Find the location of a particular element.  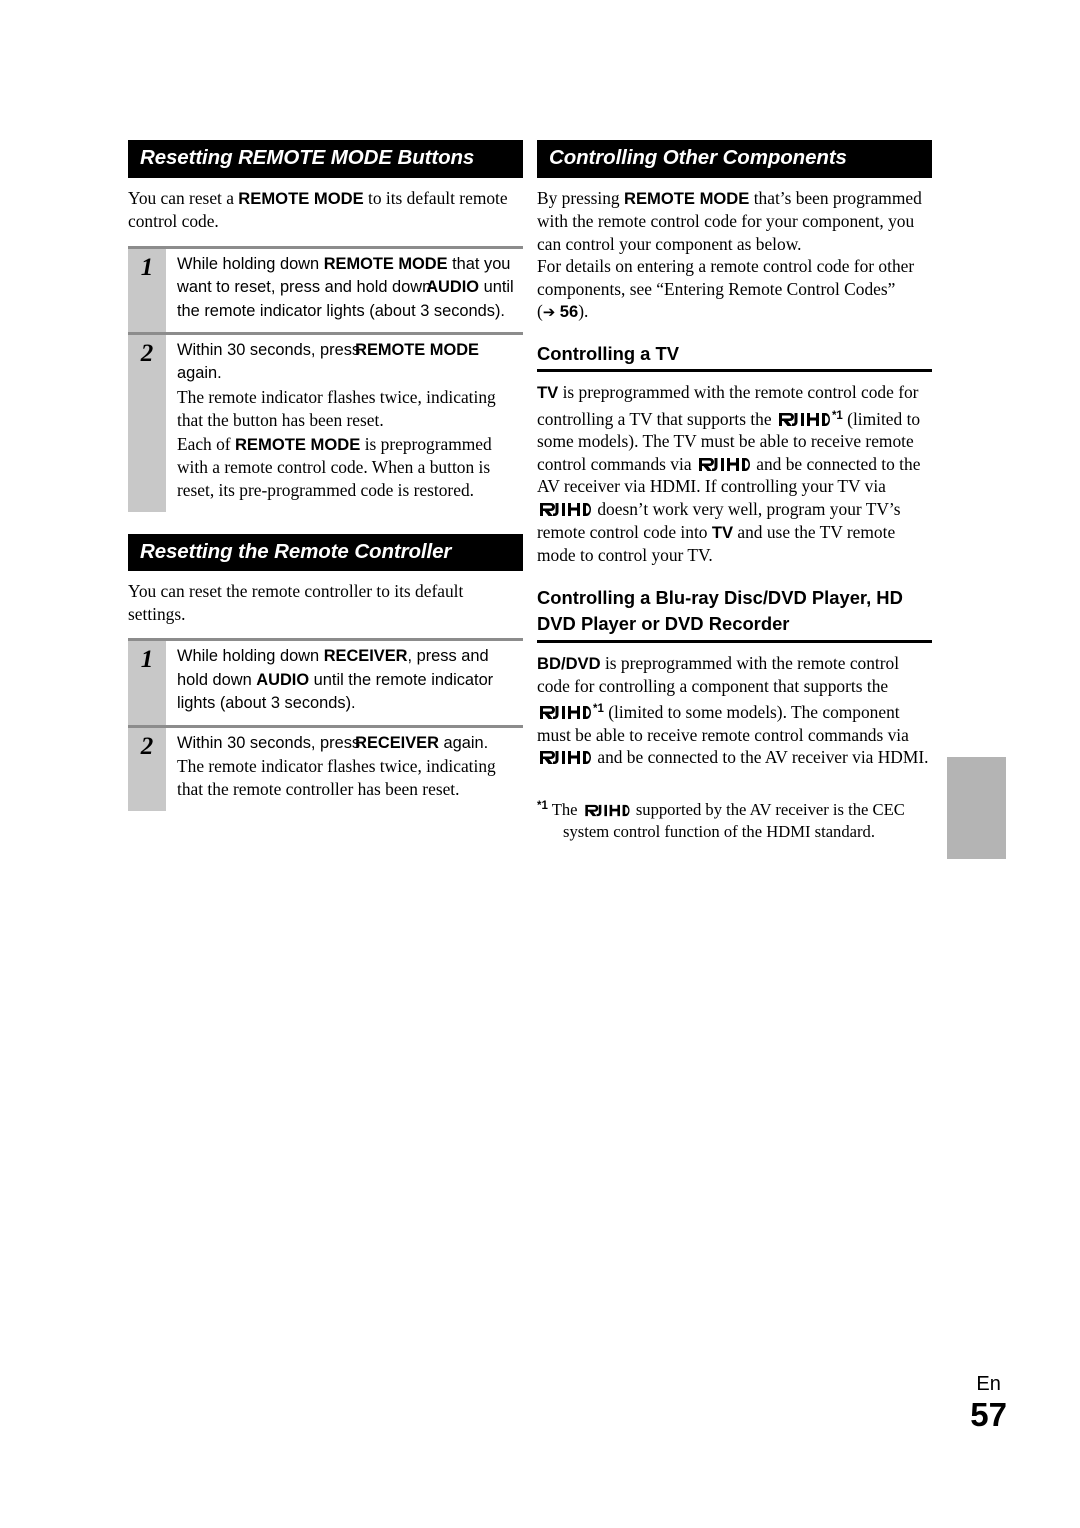

section-heading-controlling-other-components: Controlling Other Components is located at coordinates (734, 159).